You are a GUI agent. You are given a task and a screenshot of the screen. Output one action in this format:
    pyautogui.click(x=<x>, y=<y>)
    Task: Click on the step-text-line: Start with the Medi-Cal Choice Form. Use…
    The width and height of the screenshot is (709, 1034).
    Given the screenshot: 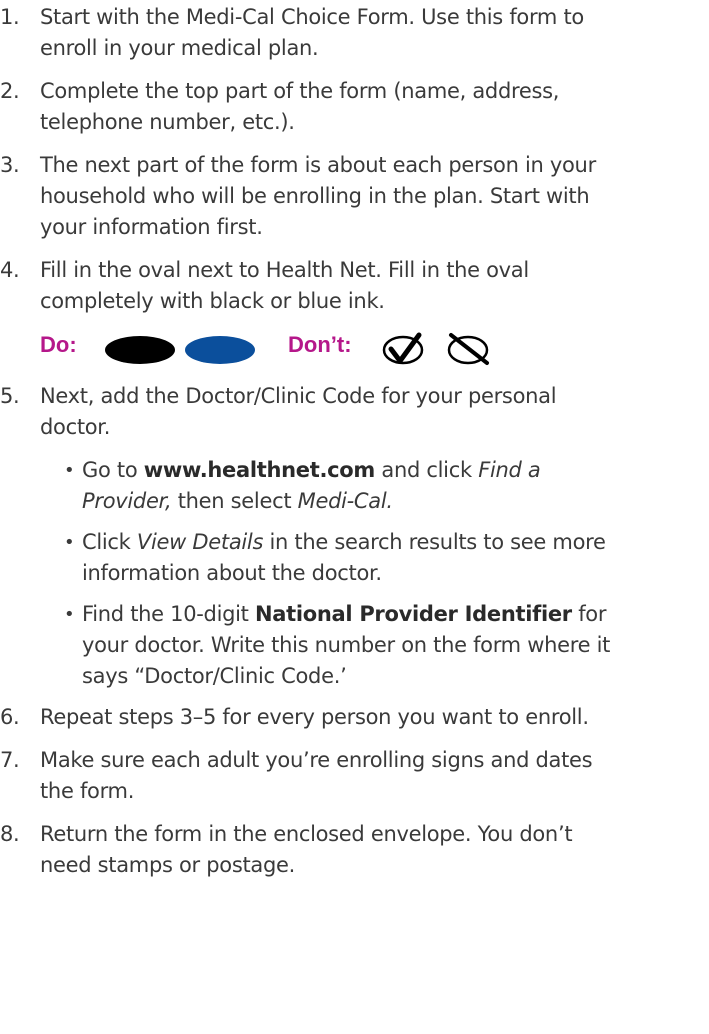 What is the action you would take?
    pyautogui.click(x=312, y=17)
    